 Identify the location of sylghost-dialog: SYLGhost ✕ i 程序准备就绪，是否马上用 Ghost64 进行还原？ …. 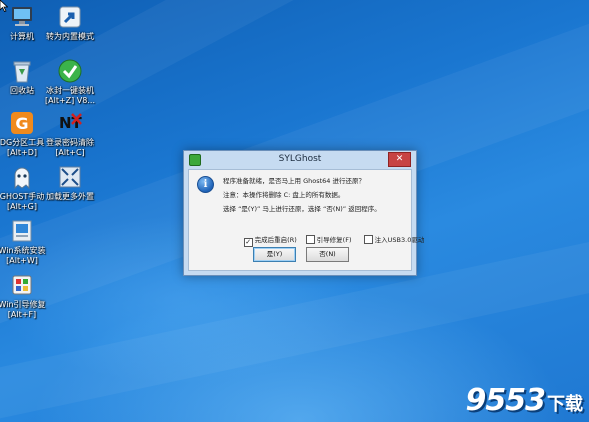
(303, 213).